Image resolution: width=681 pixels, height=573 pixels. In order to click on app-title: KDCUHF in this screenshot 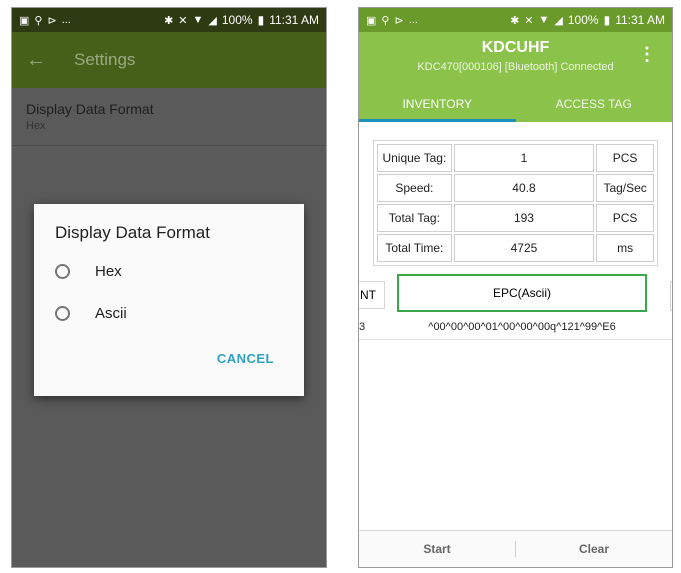, I will do `click(515, 47)`.